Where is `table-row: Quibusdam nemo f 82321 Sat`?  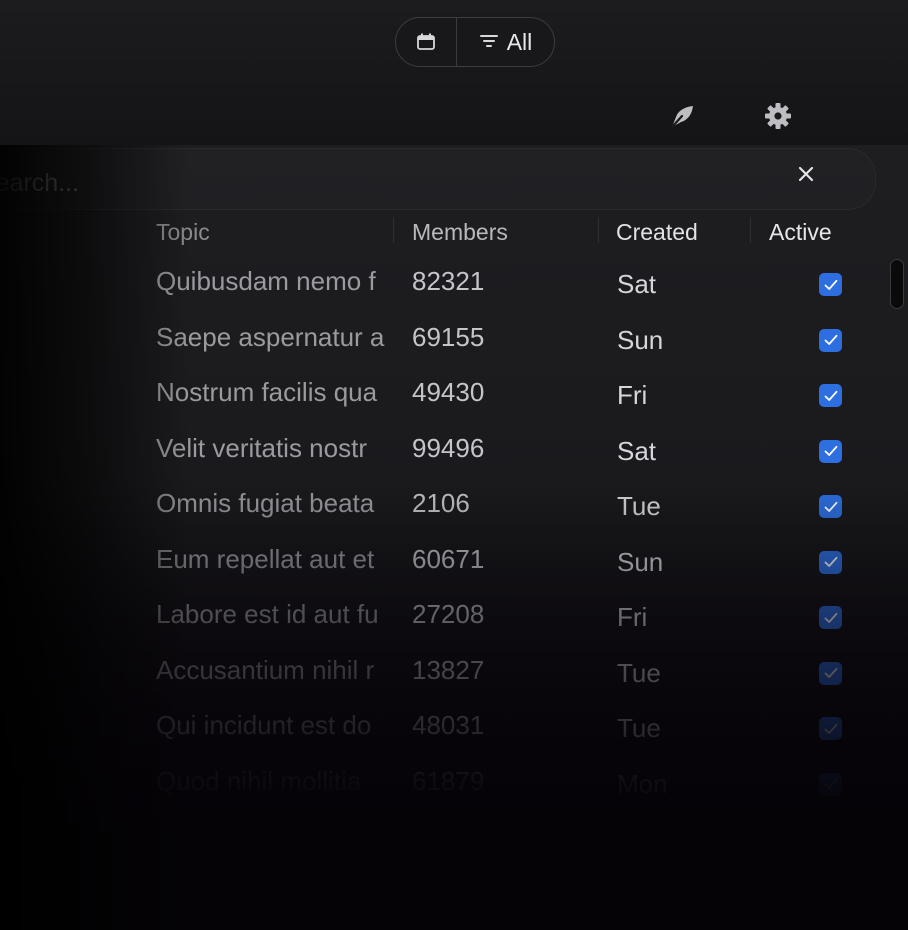
table-row: Quibusdam nemo f 82321 Sat is located at coordinates (454, 280).